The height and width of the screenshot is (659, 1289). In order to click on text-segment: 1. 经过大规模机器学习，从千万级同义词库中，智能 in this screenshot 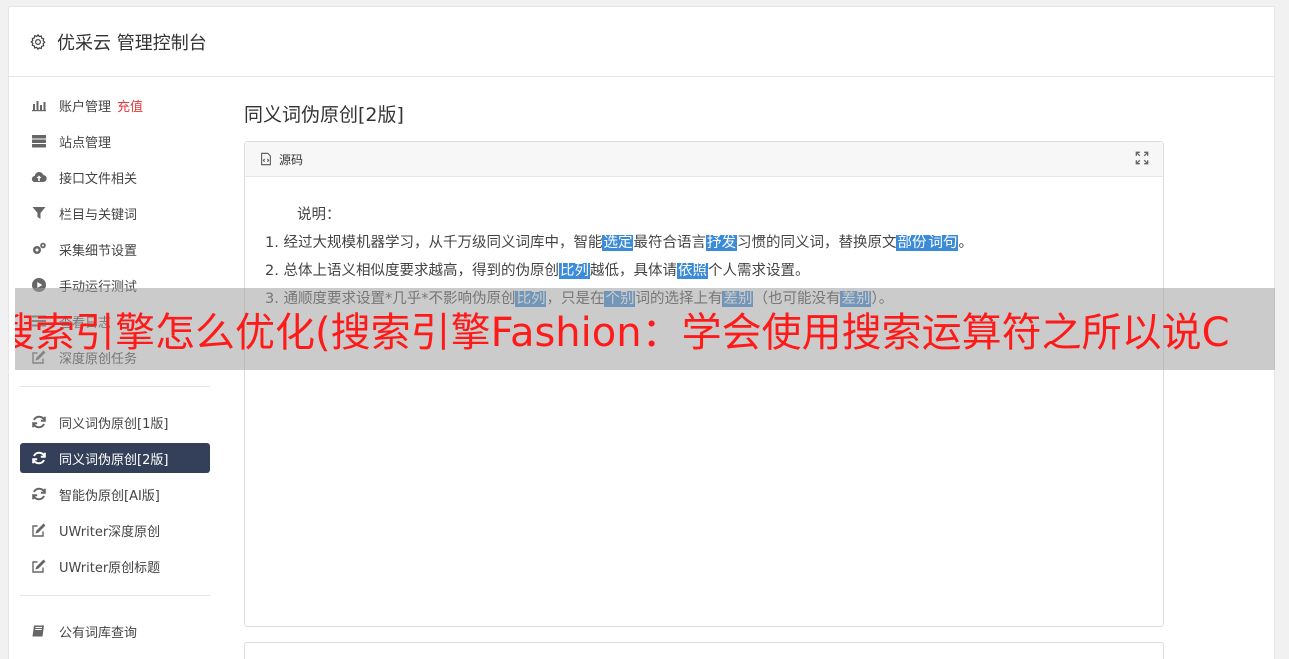, I will do `click(434, 243)`.